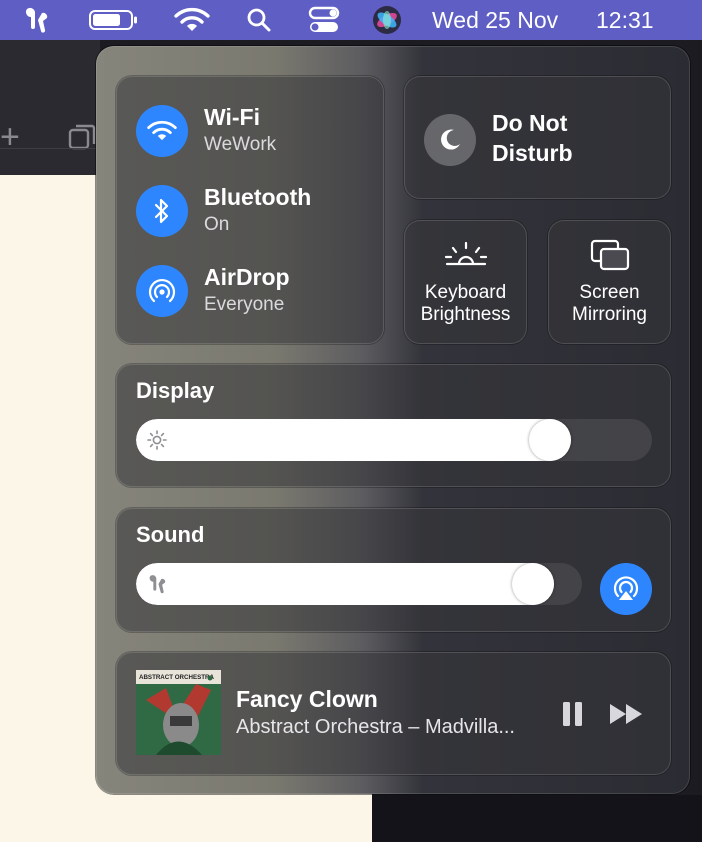  Describe the element at coordinates (162, 291) in the screenshot. I see `airdrop-icon` at that location.